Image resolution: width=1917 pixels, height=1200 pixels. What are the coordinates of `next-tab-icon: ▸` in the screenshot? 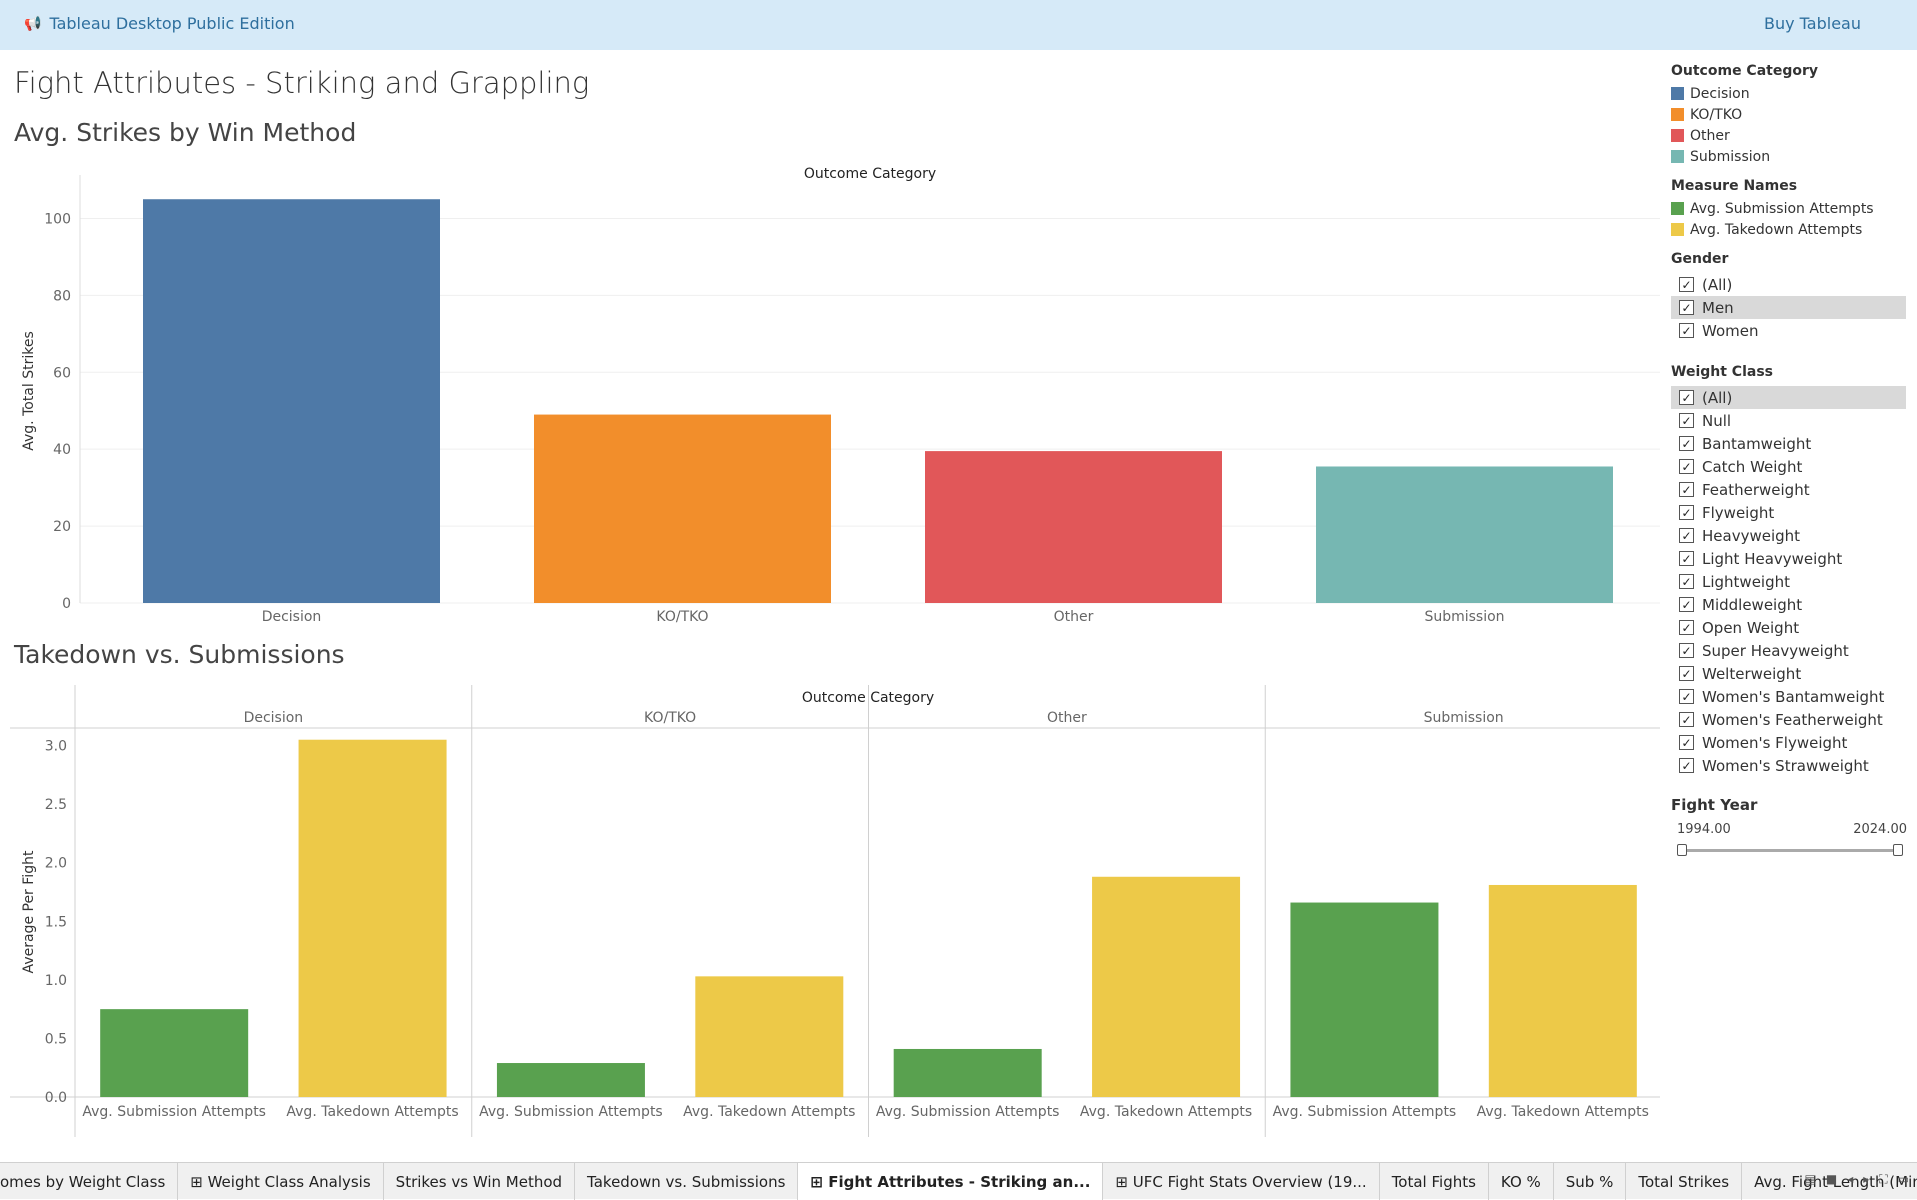 It's located at (1866, 1179).